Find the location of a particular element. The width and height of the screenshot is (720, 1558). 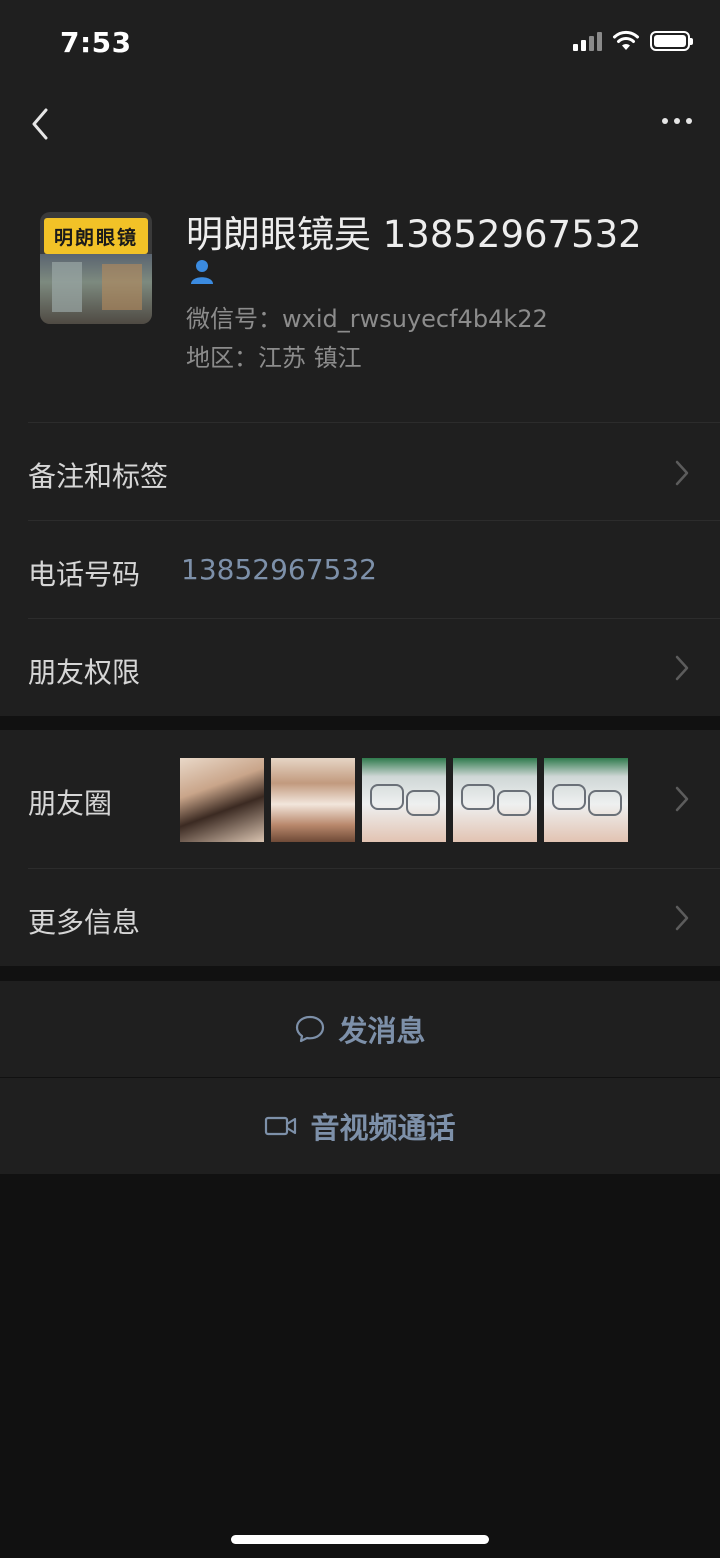

moments-photos is located at coordinates (404, 800).